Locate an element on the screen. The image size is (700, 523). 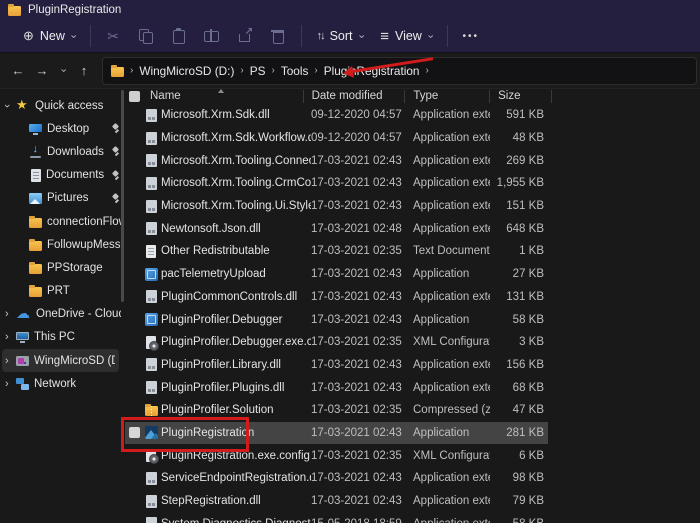
sidebar-item: Quick access is located at coordinates (62, 105).